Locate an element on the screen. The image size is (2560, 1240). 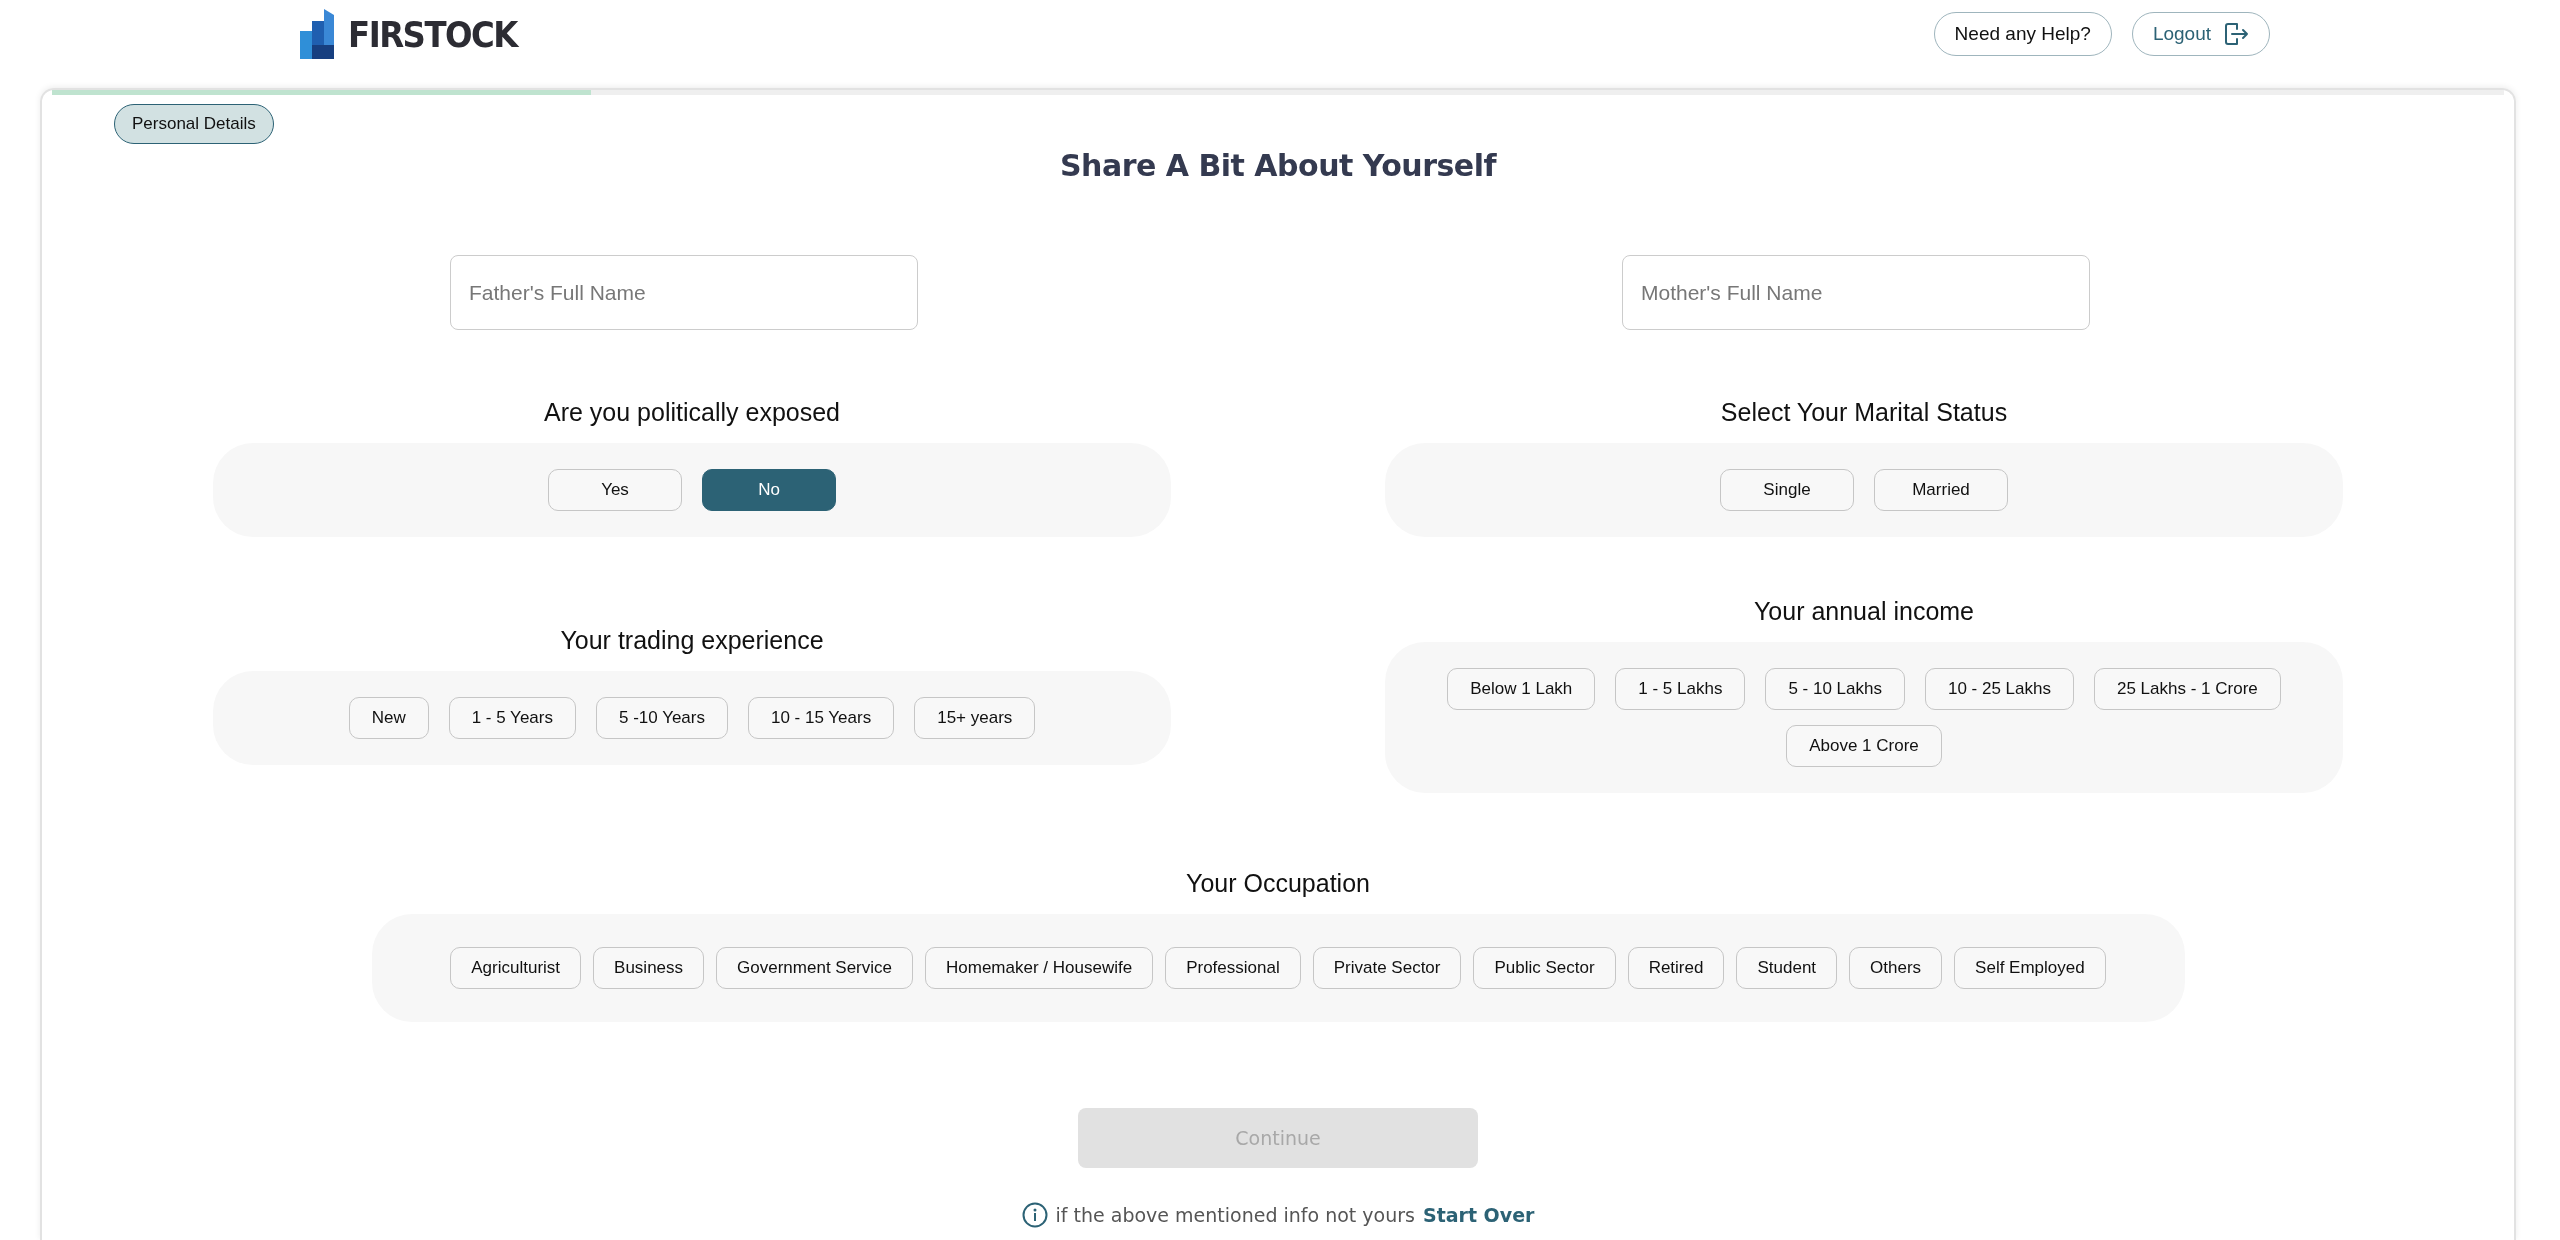
question-label: Your Occupation is located at coordinates (1278, 883).